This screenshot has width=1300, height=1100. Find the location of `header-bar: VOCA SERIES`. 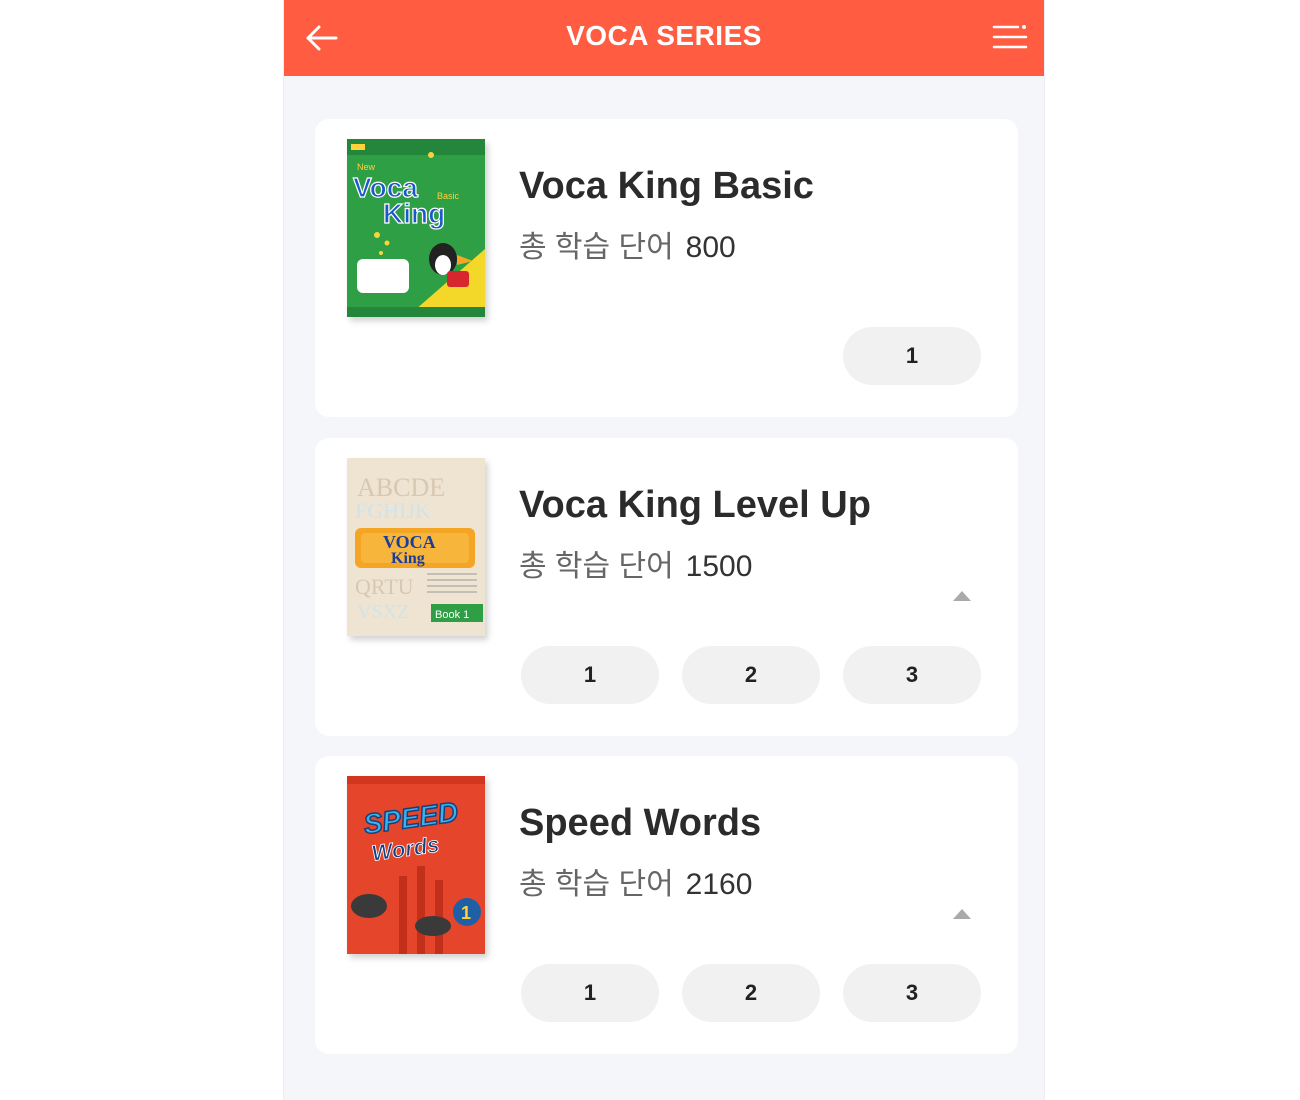

header-bar: VOCA SERIES is located at coordinates (664, 38).